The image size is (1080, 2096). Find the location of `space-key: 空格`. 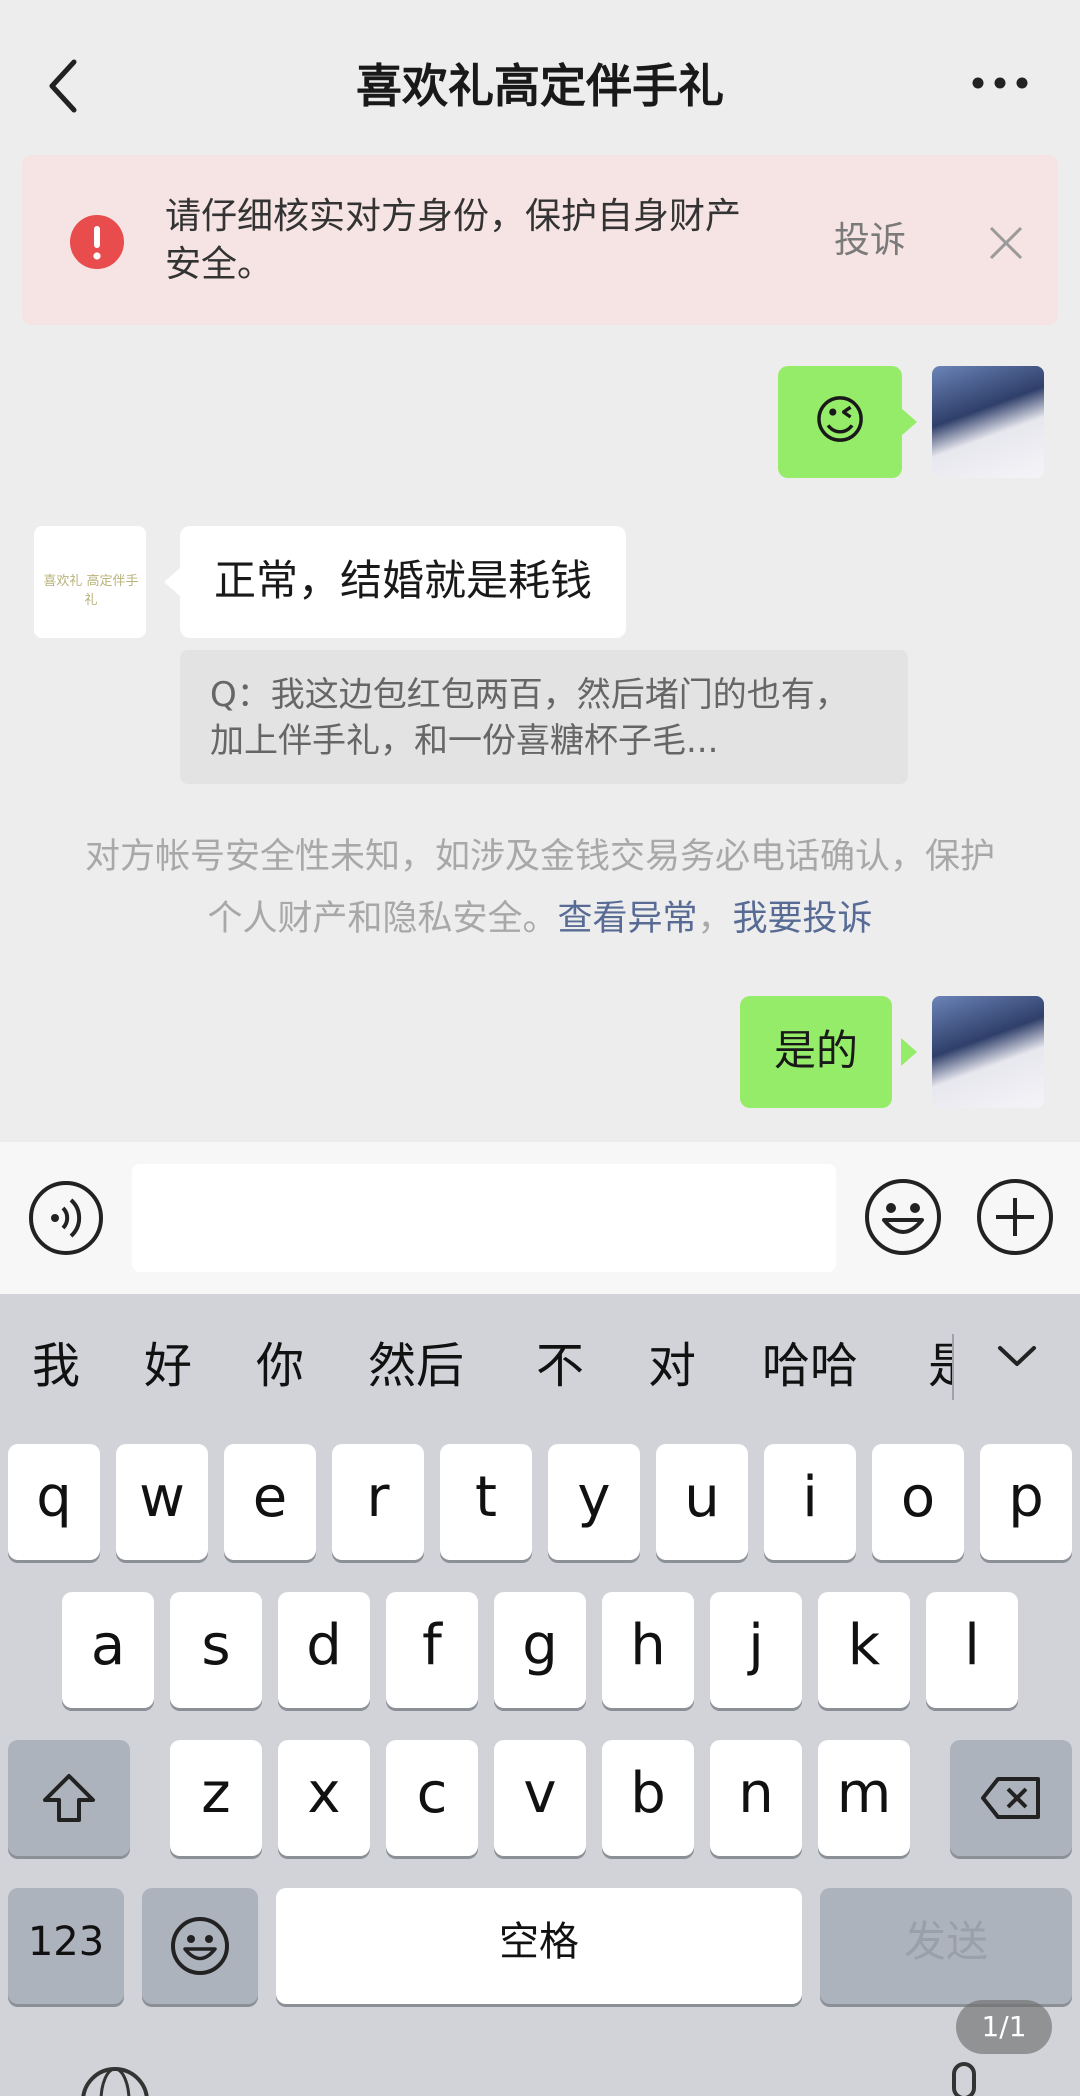

space-key: 空格 is located at coordinates (539, 1946).